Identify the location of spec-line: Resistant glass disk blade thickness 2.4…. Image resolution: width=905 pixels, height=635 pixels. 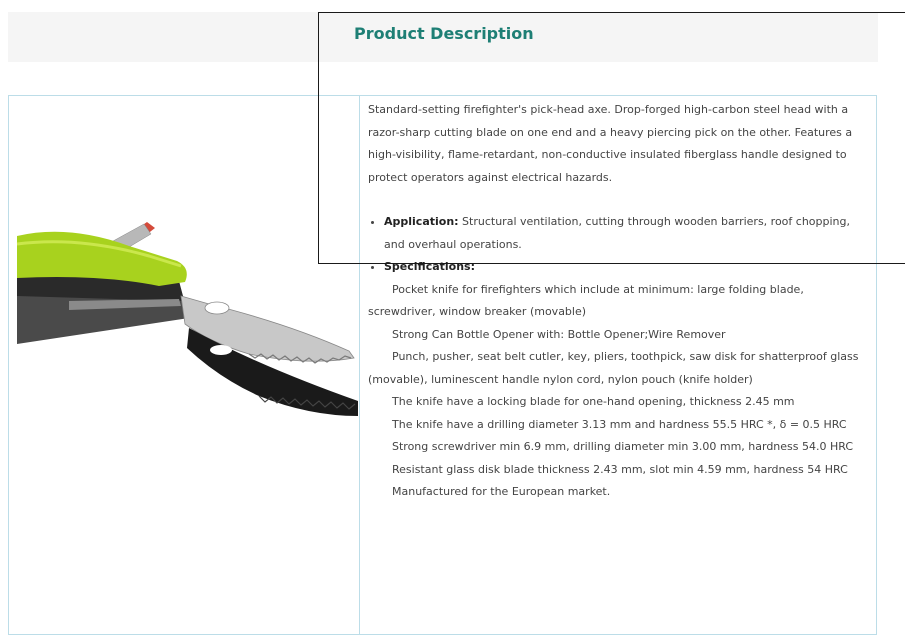
(620, 469).